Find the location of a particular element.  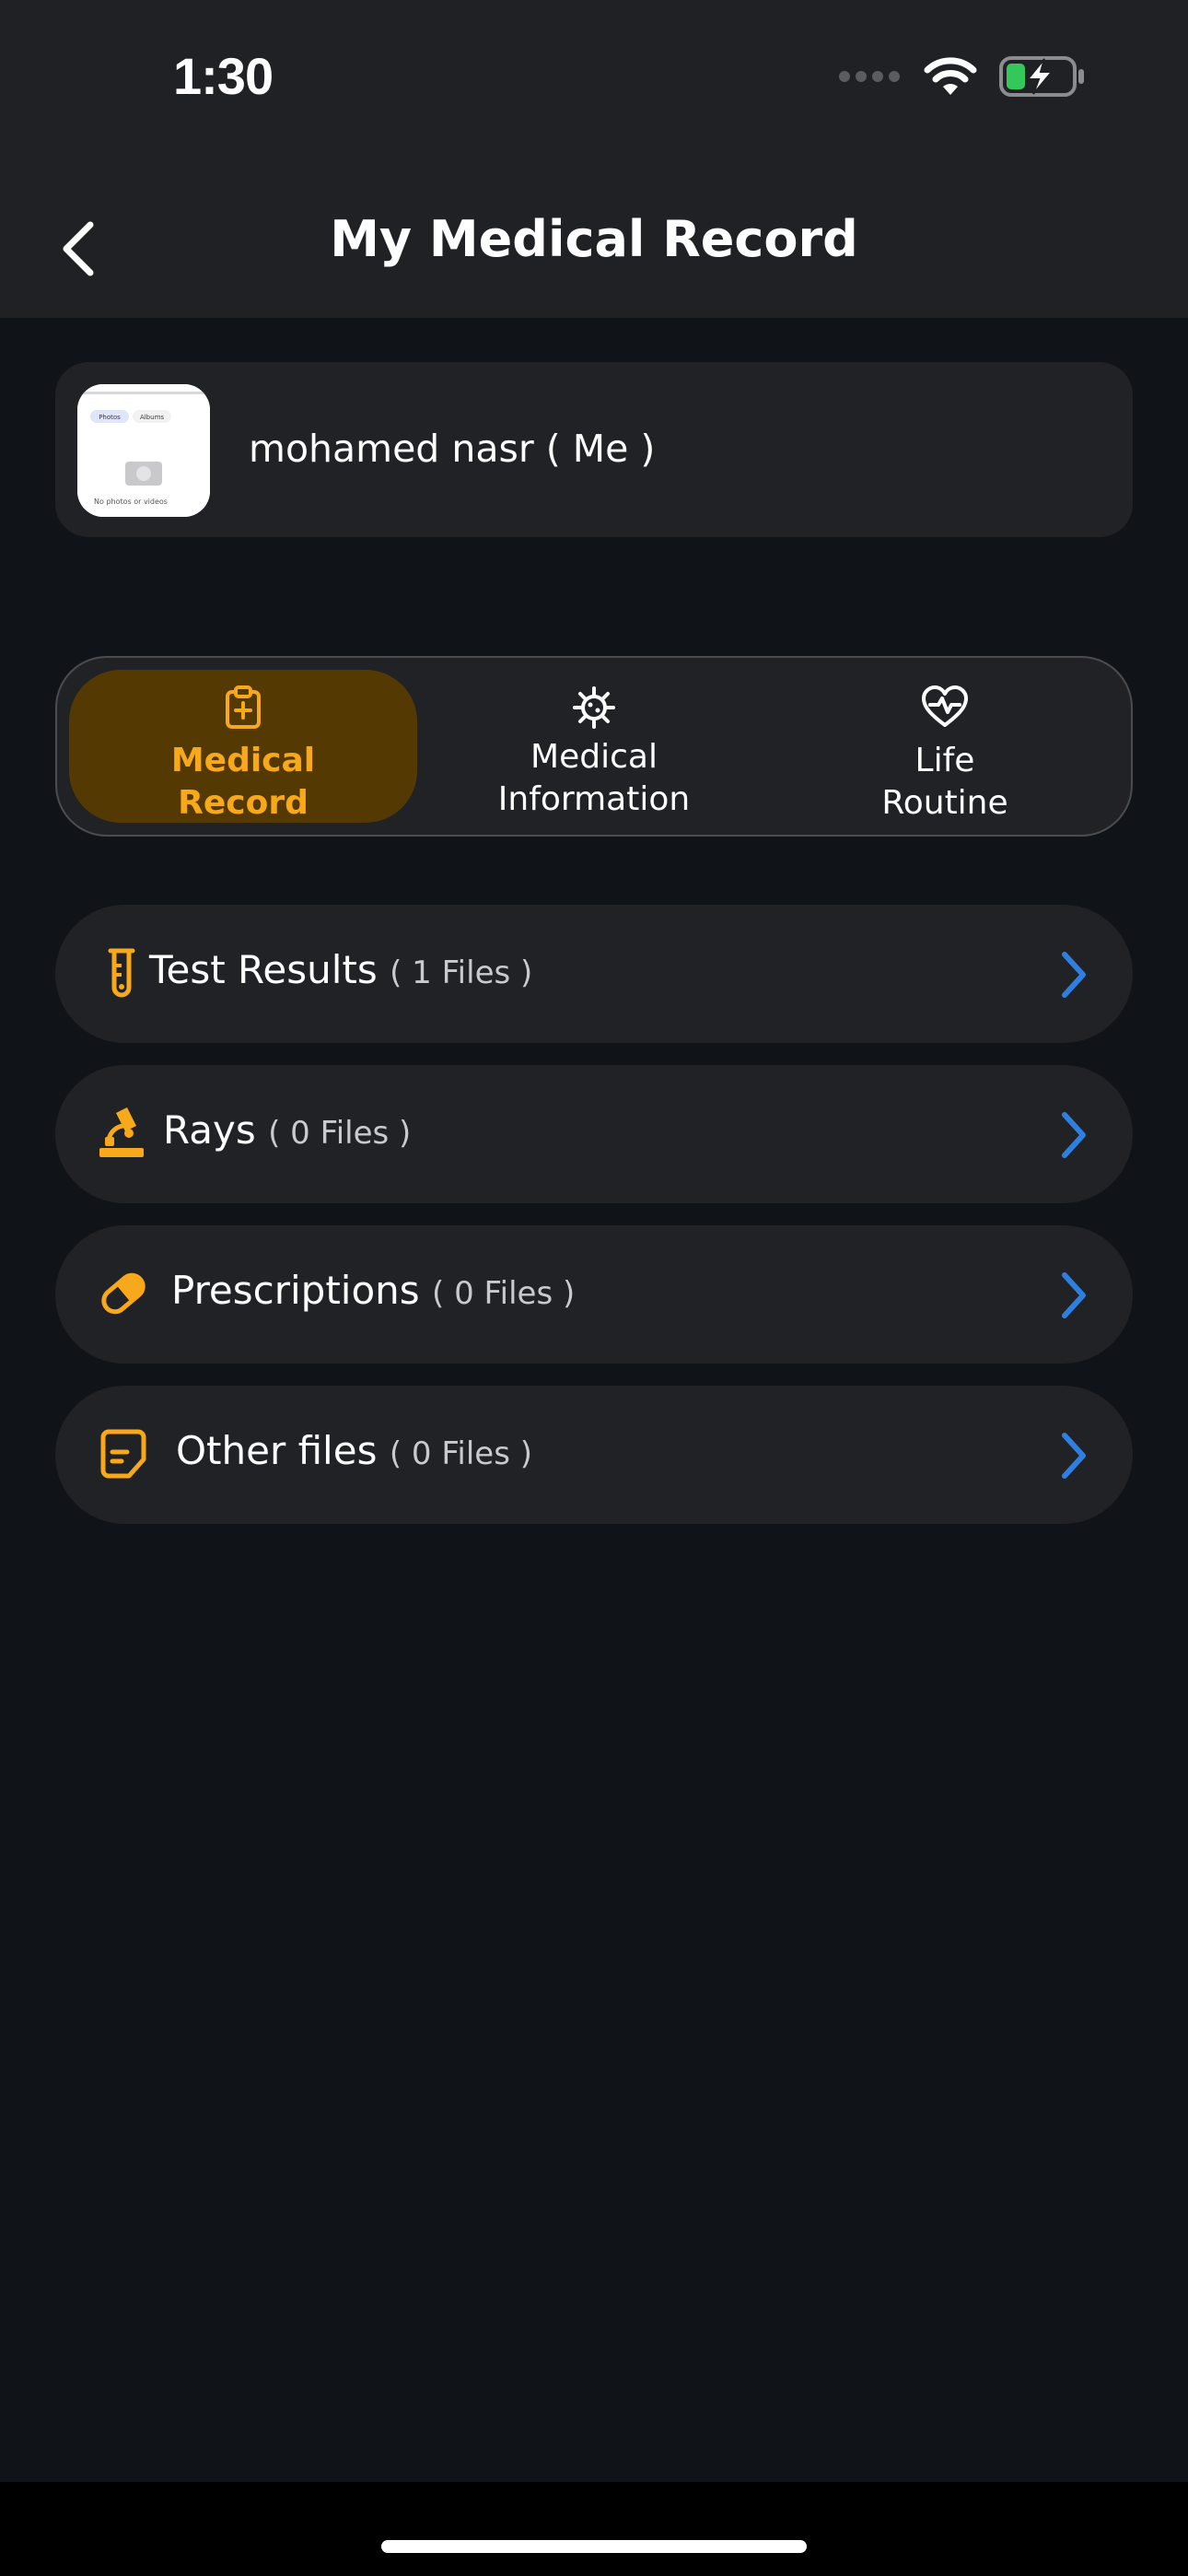

wifi-icon is located at coordinates (951, 76).